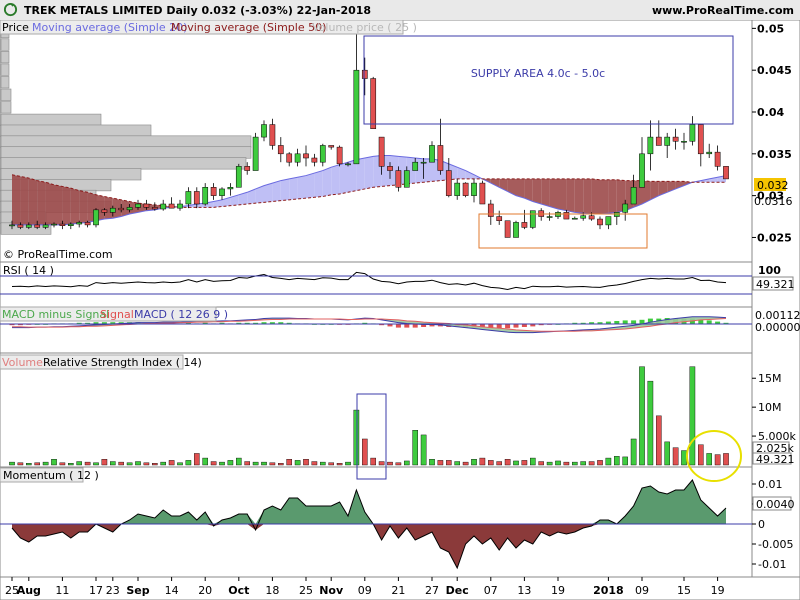  I want to click on x-tick-label: 09, so click(365, 590).